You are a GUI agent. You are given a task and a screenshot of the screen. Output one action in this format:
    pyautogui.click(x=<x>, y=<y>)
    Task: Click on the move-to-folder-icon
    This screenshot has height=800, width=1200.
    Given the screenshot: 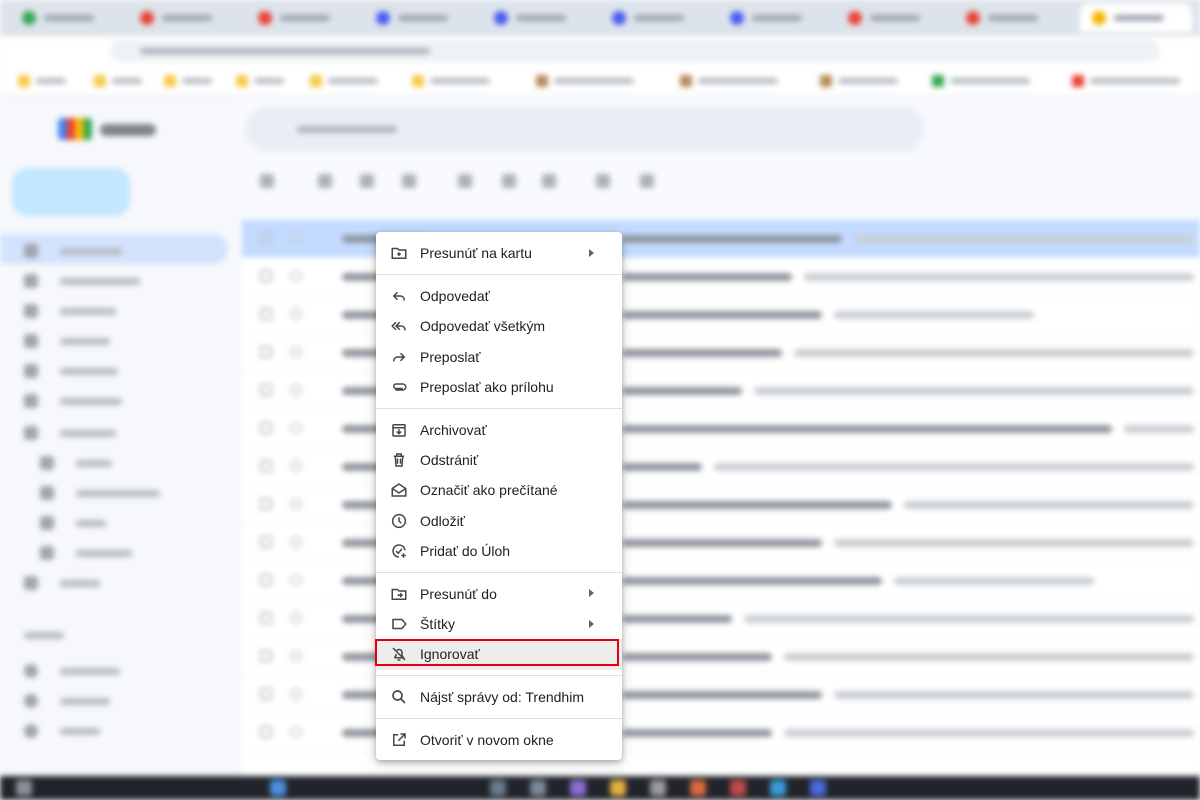 What is the action you would take?
    pyautogui.click(x=399, y=594)
    